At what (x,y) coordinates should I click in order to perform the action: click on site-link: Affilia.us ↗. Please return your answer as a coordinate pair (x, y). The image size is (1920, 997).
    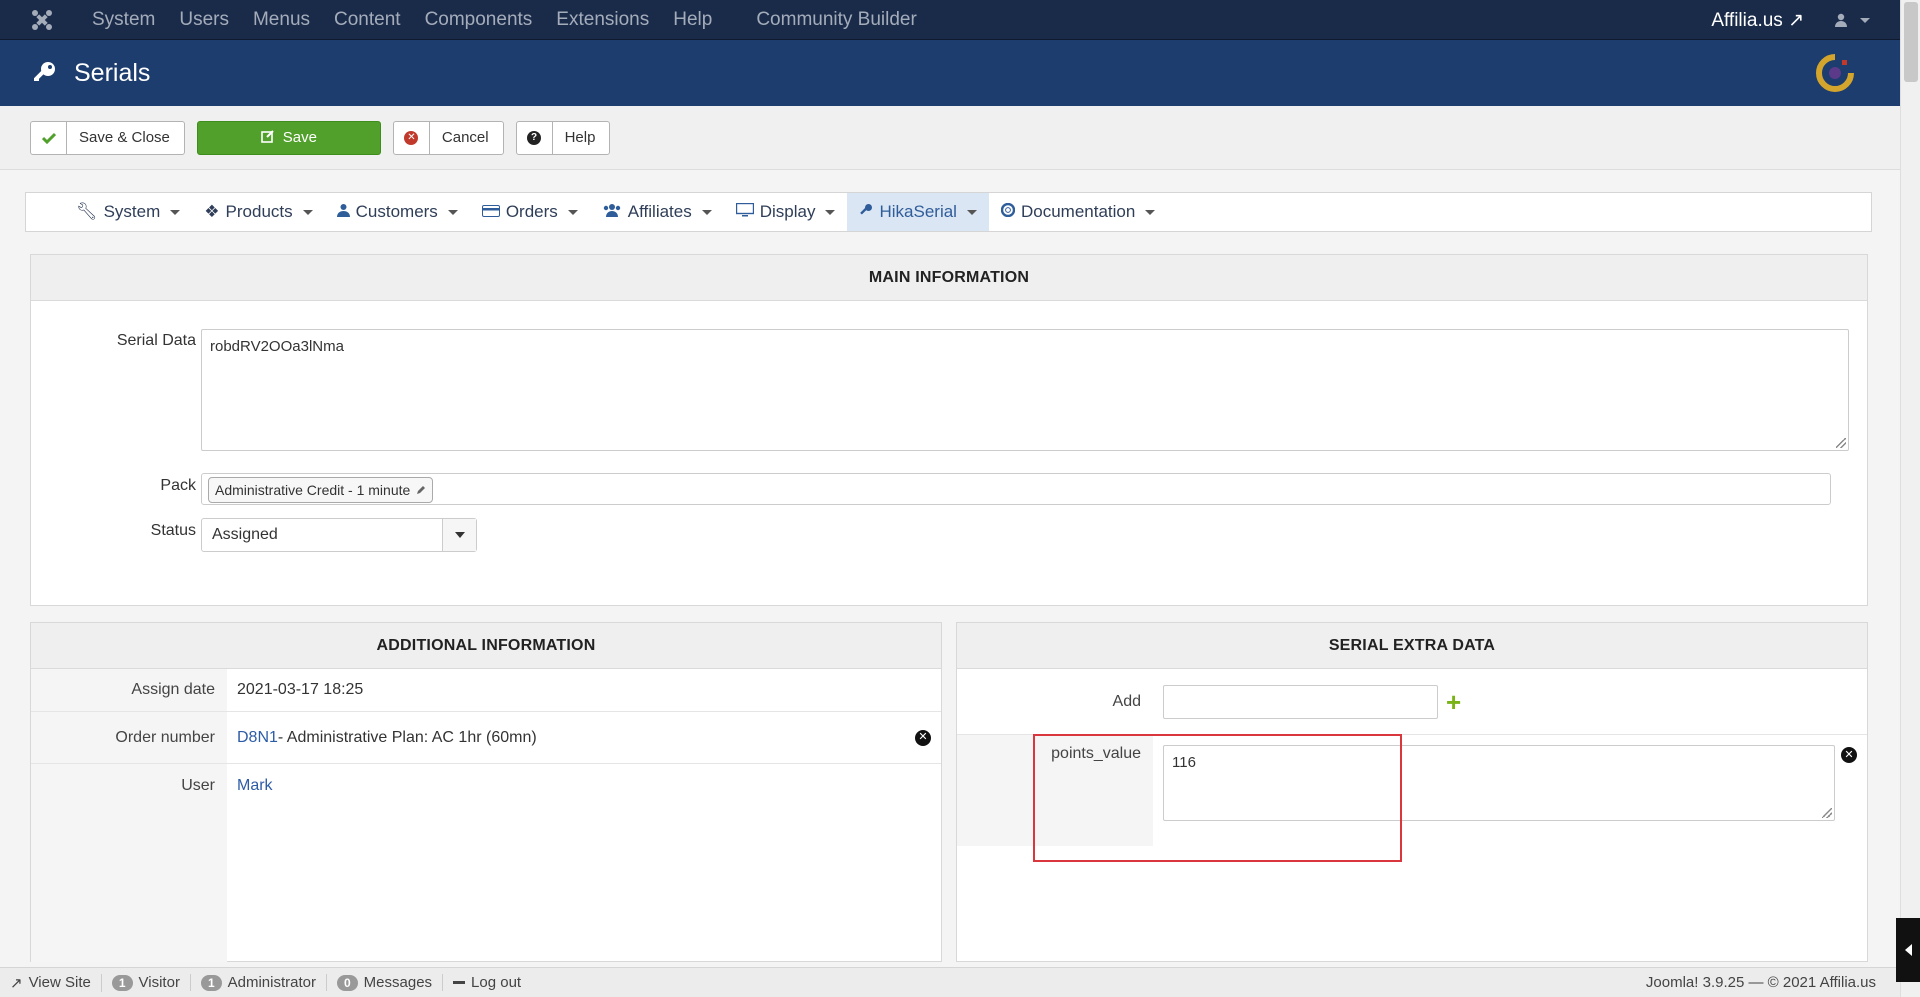
    Looking at the image, I should click on (1757, 20).